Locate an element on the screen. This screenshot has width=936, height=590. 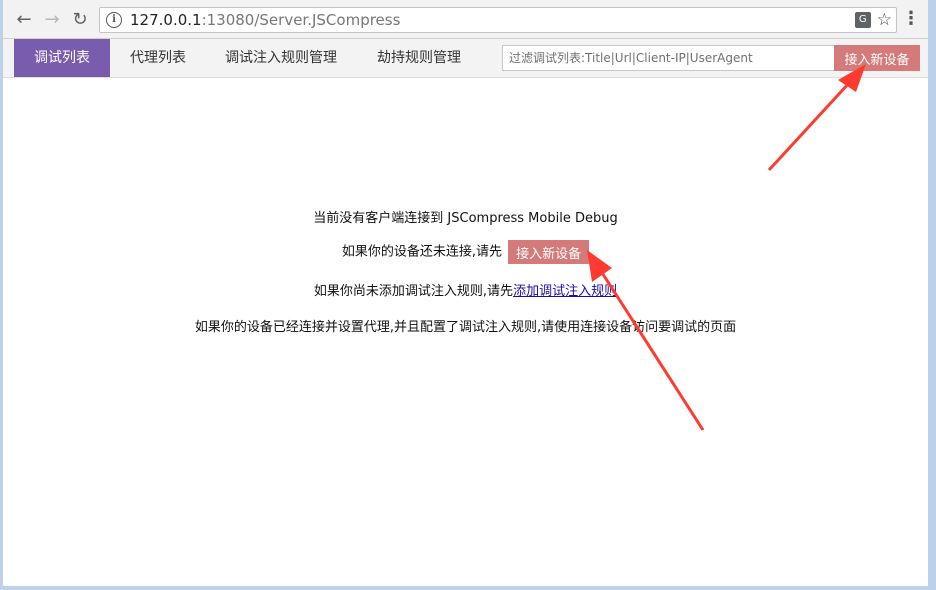
url-path: :13080/Server.JSCompress is located at coordinates (301, 20).